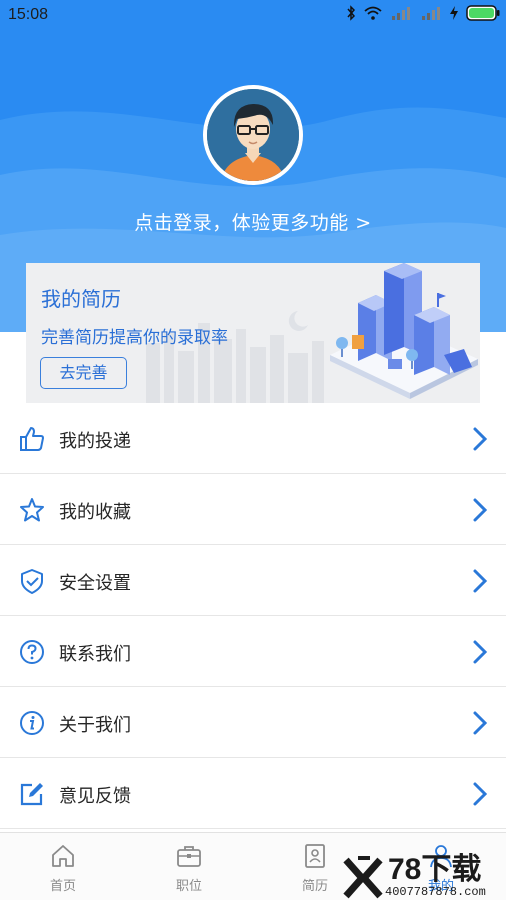  Describe the element at coordinates (81, 299) in the screenshot. I see `resume-card-title: 我的简历` at that location.